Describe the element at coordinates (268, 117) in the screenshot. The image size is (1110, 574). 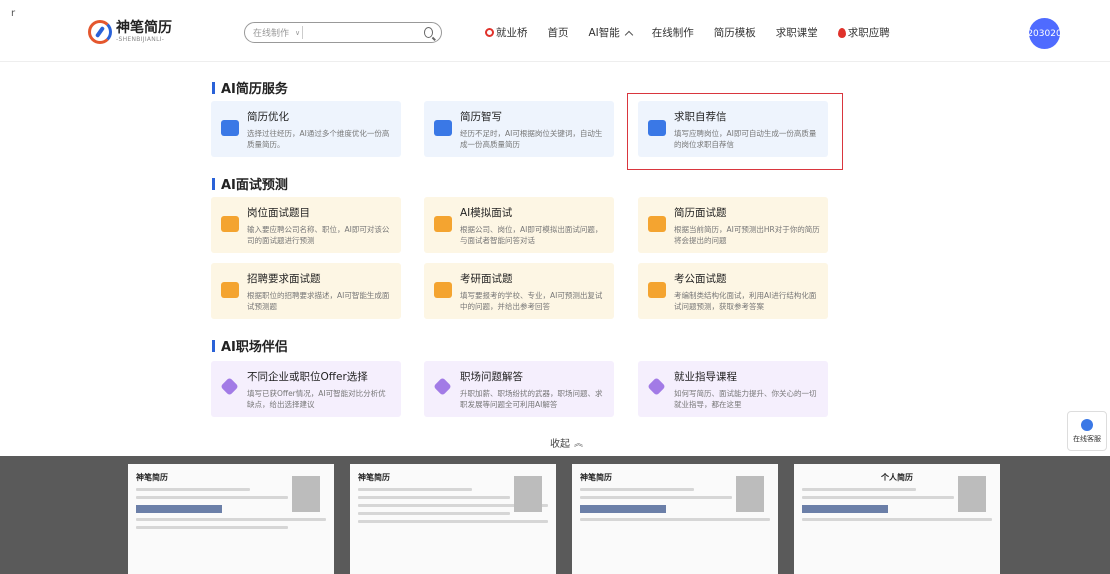
I see `card-title: 简历优化` at that location.